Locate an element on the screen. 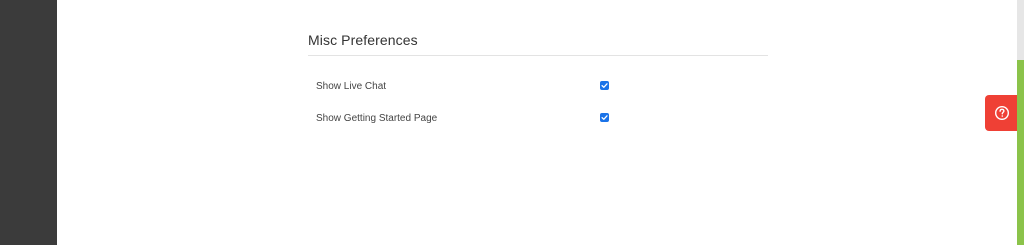  section-divider is located at coordinates (538, 55).